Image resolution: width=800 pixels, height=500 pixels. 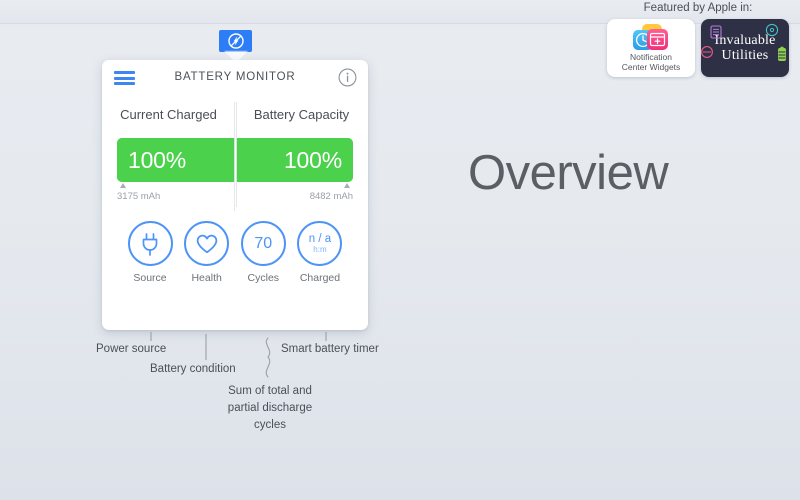 I want to click on stat-source-circle, so click(x=150, y=243).